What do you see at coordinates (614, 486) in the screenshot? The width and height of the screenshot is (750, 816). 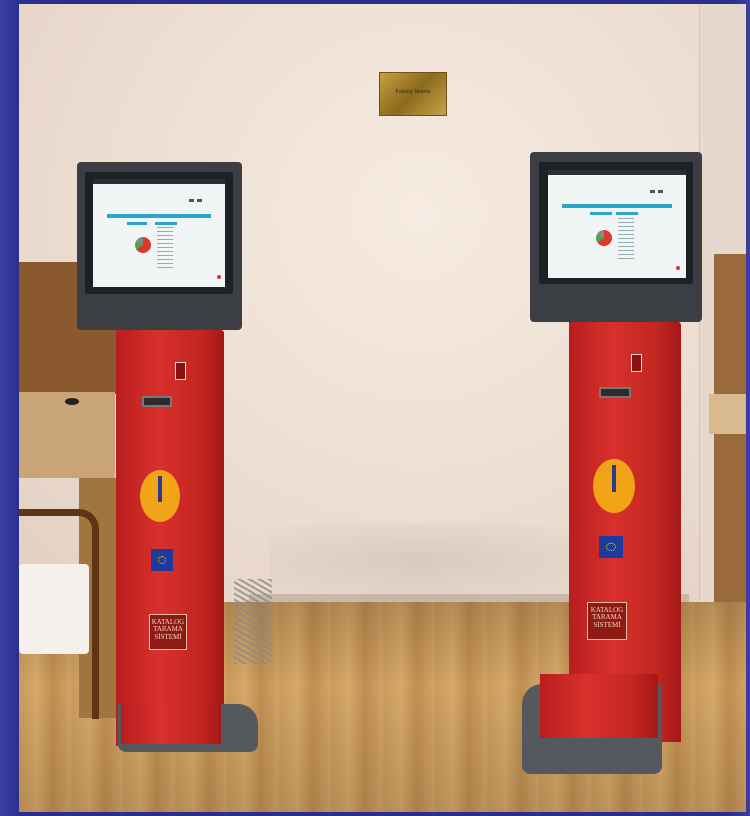 I see `kiosk-right-library-logo` at bounding box center [614, 486].